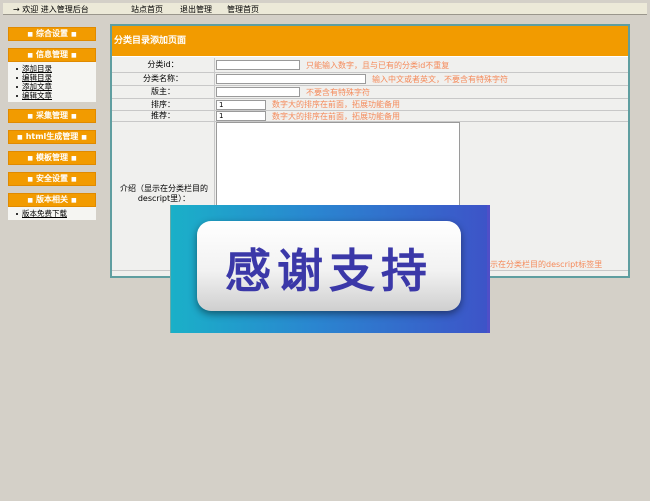  I want to click on hint-category-name: 输入中文或者英文，不要含有特殊字符, so click(440, 79).